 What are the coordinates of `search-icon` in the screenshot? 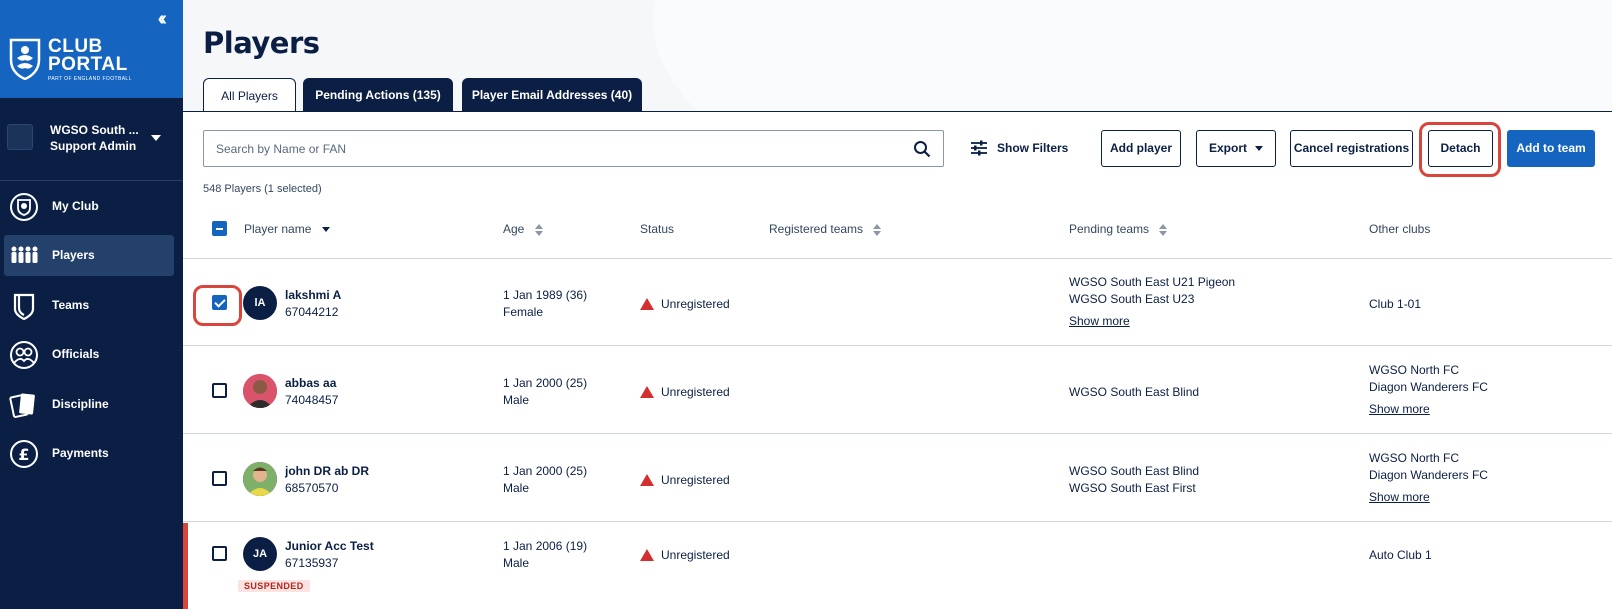 It's located at (922, 149).